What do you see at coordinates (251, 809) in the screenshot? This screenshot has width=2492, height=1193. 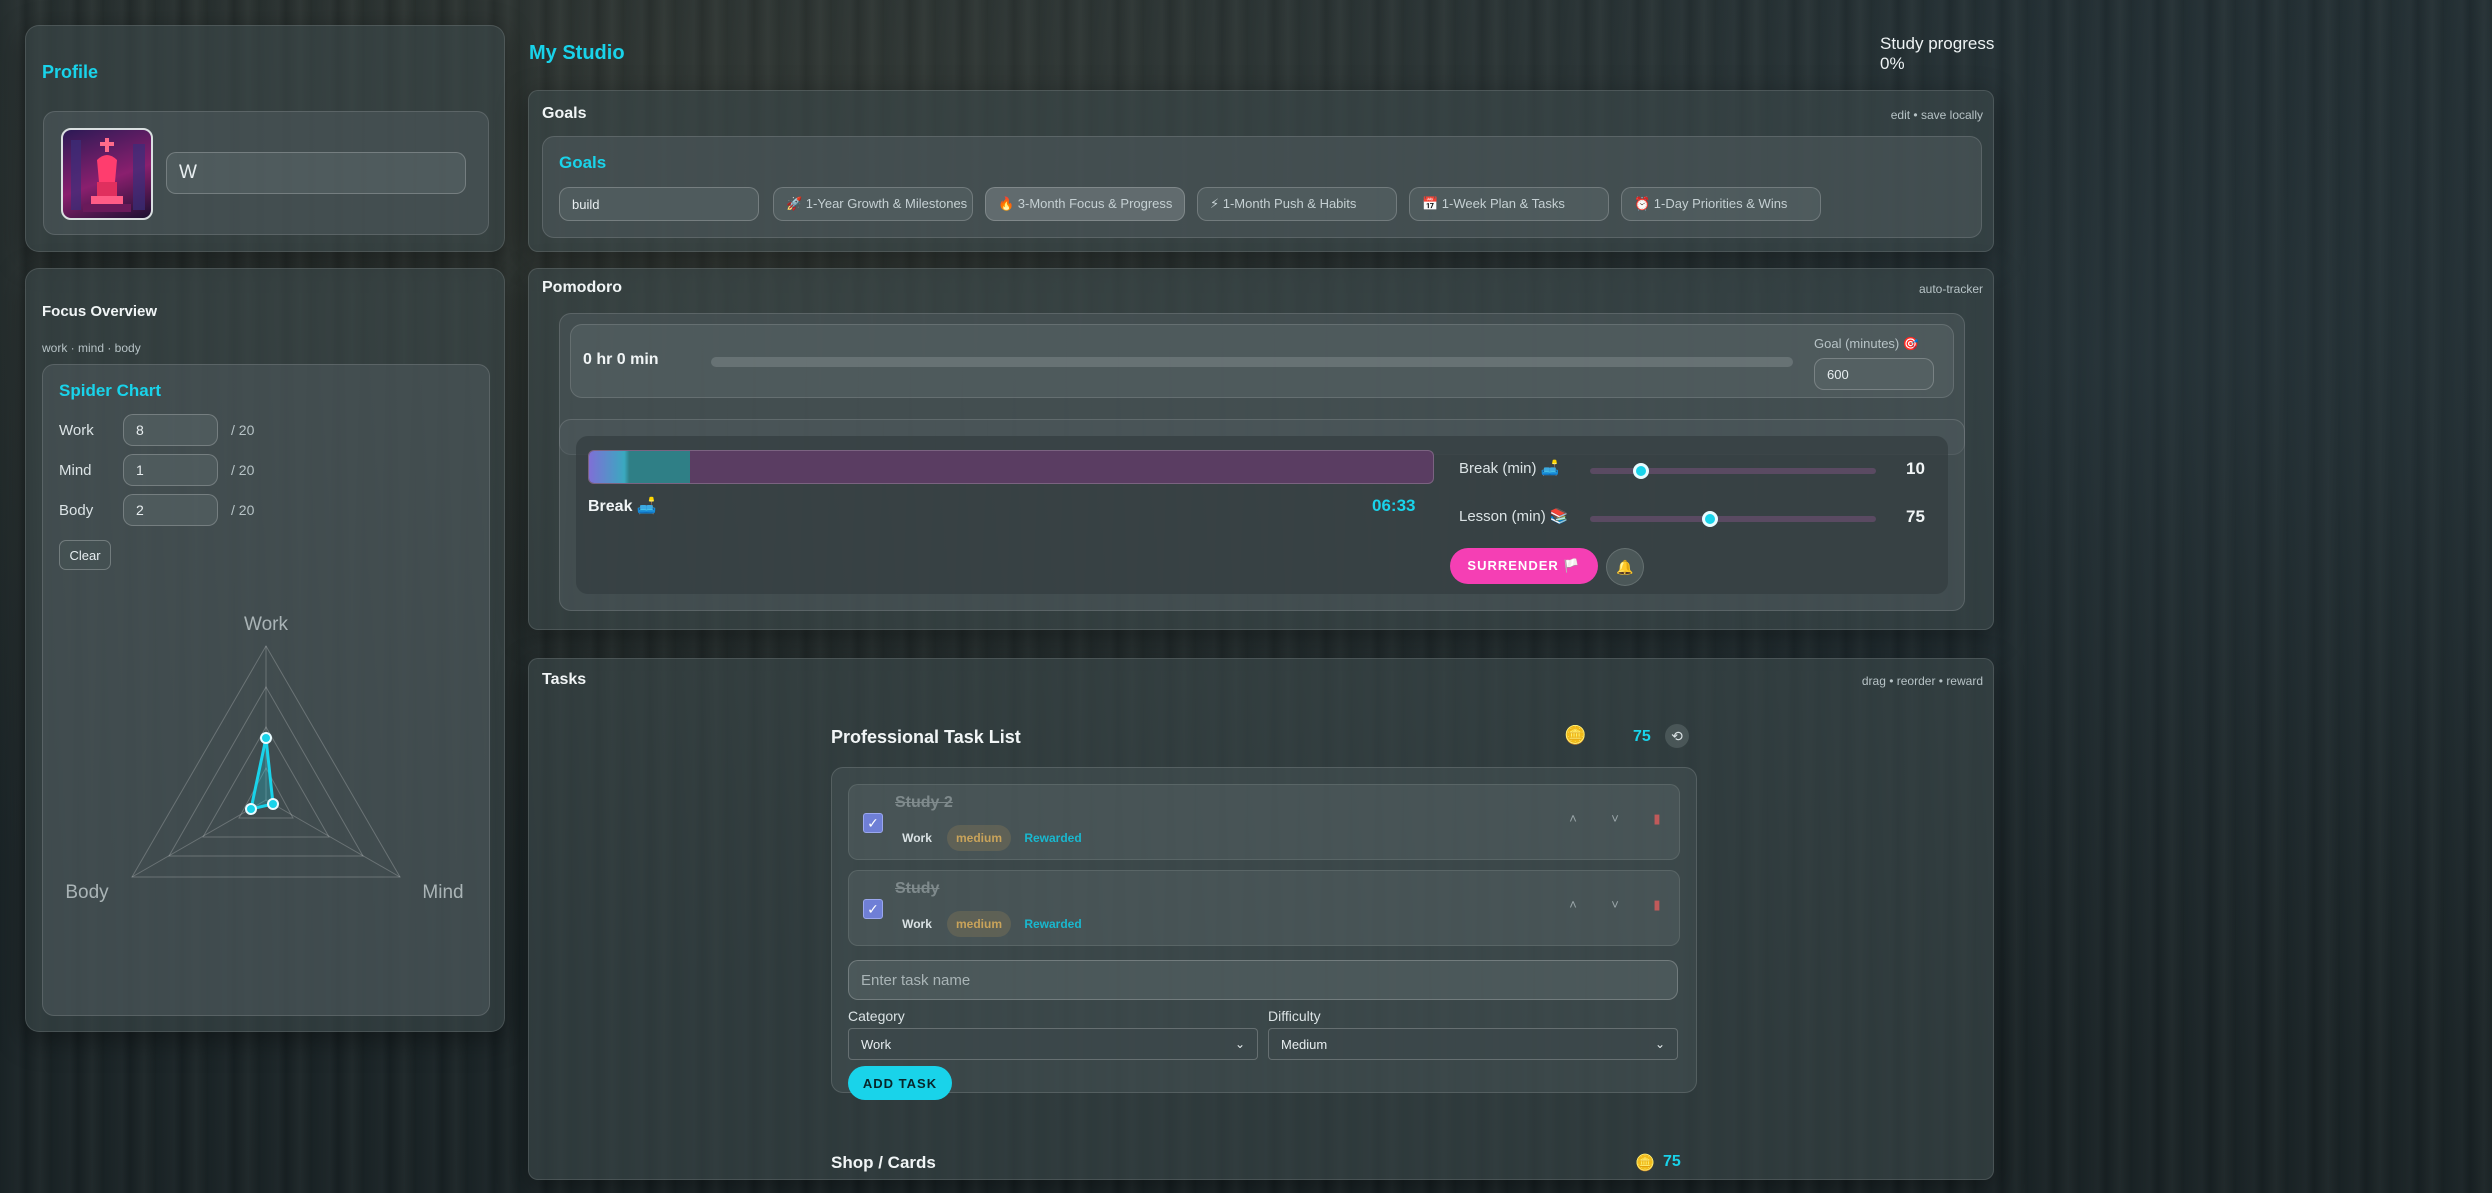 I see `body-point` at bounding box center [251, 809].